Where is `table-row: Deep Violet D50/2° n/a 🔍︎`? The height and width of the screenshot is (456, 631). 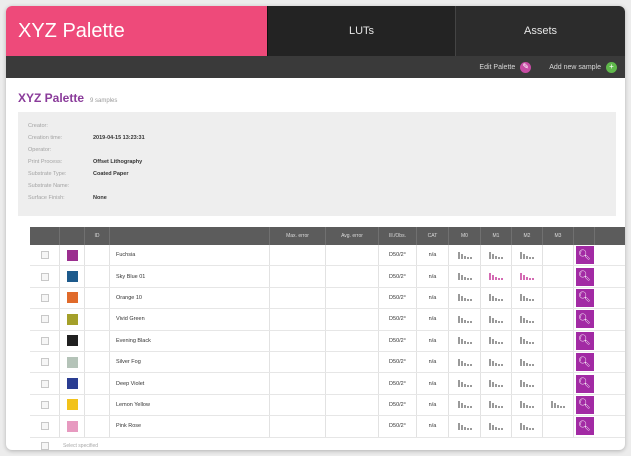
table-row: Deep Violet D50/2° n/a 🔍︎ is located at coordinates (327, 384).